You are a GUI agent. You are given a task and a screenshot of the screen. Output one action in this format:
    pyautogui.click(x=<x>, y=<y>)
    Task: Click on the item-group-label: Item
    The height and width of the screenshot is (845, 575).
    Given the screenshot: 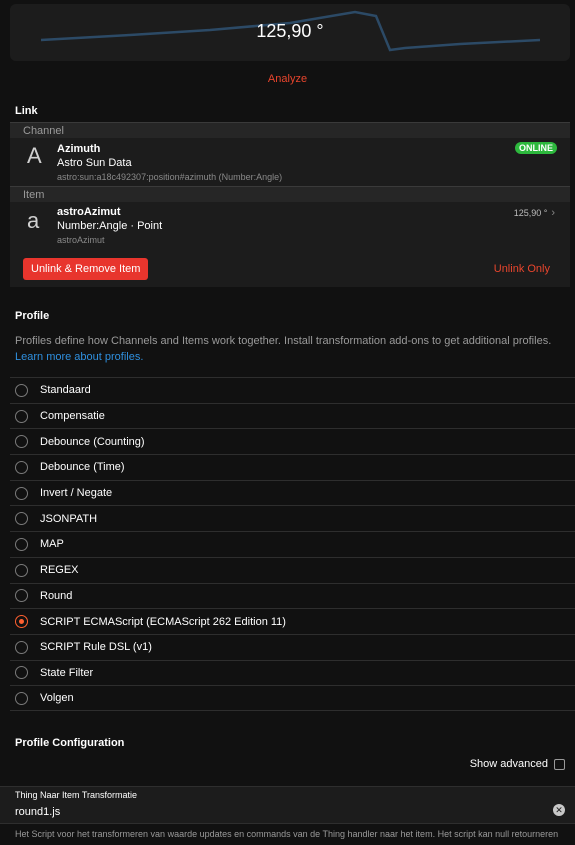 What is the action you would take?
    pyautogui.click(x=290, y=194)
    